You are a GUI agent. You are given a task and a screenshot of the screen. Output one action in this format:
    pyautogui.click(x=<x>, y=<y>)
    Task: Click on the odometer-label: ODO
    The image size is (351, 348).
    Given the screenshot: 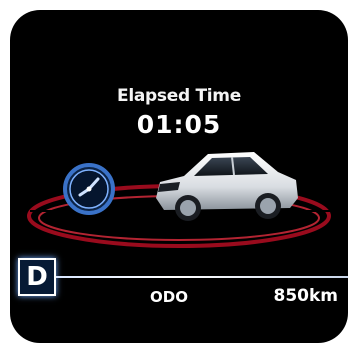 What is the action you would take?
    pyautogui.click(x=169, y=297)
    